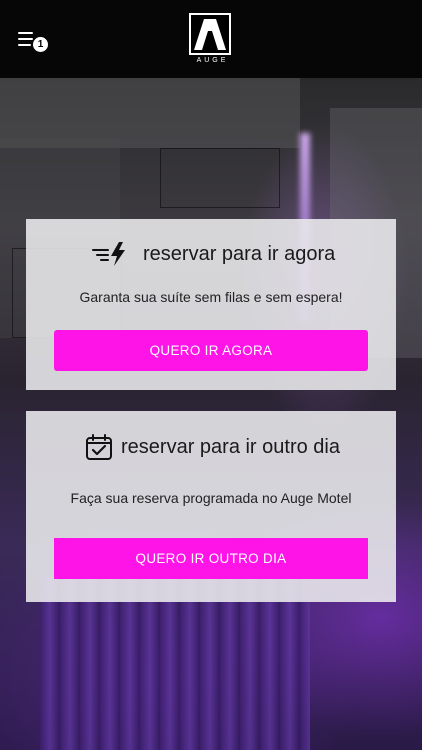 This screenshot has height=750, width=422. Describe the element at coordinates (111, 254) in the screenshot. I see `fast-lightning-icon` at that location.